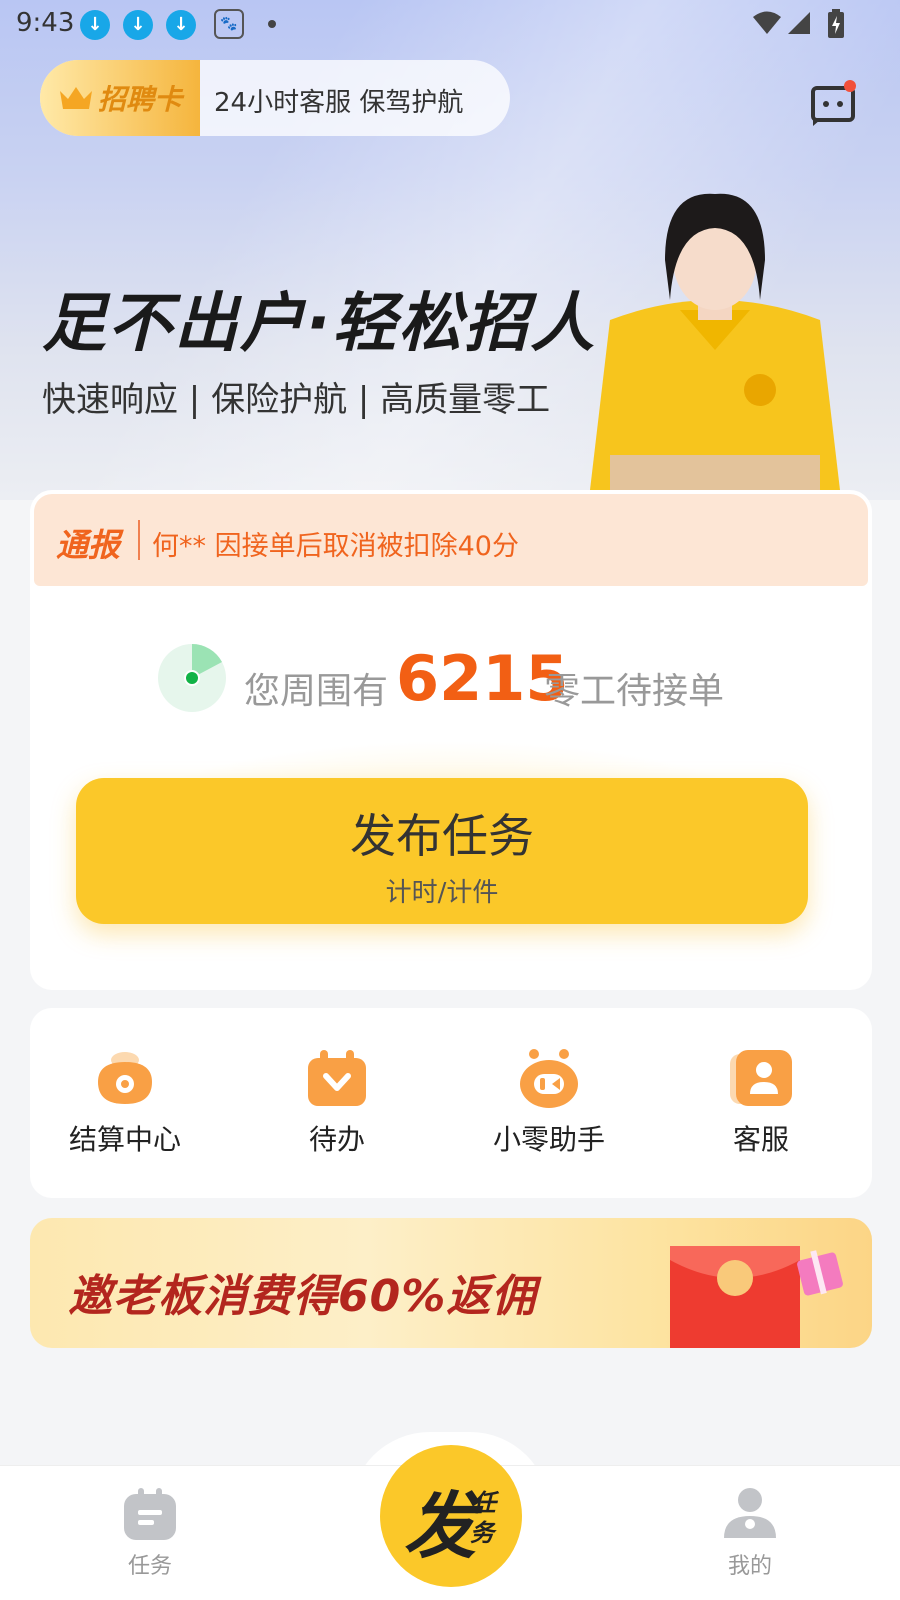 The image size is (900, 1600). What do you see at coordinates (336, 1139) in the screenshot?
I see `tool-label: 待办` at bounding box center [336, 1139].